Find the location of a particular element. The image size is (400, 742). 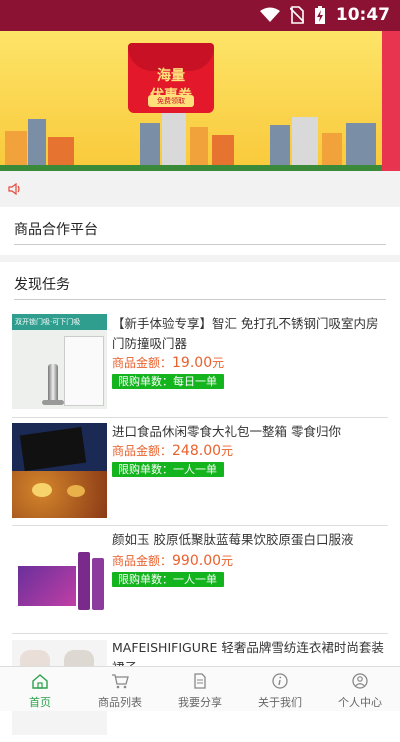

tab-home: 首页 is located at coordinates (40, 689).